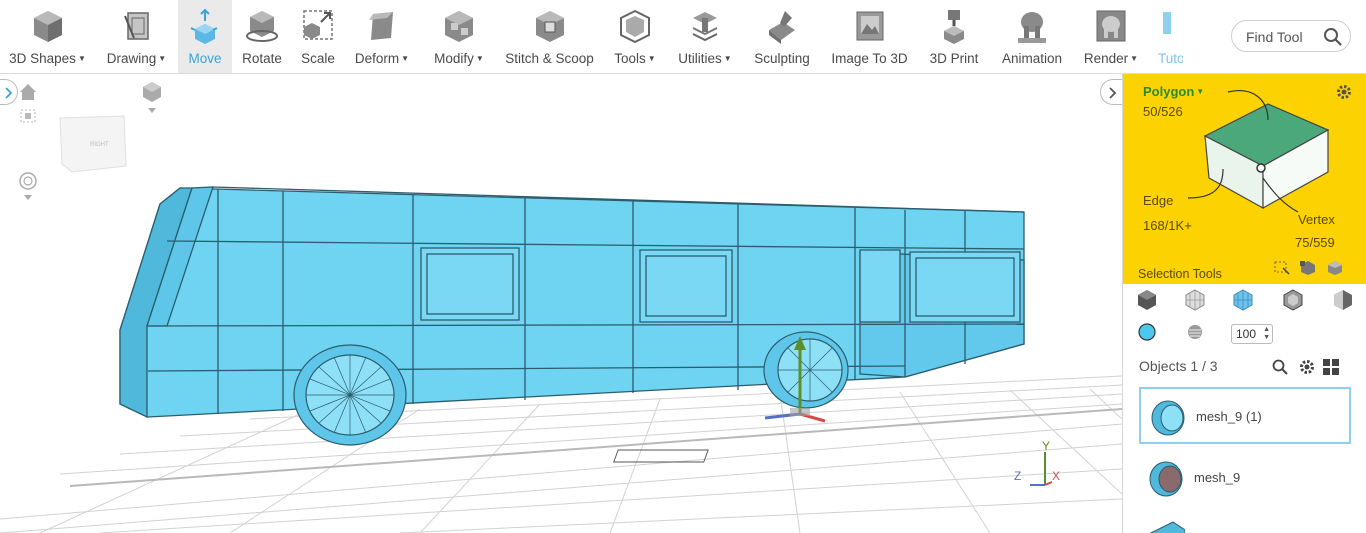 The image size is (1366, 533). Describe the element at coordinates (1037, 462) in the screenshot. I see `axis-triad: Y X Z` at that location.